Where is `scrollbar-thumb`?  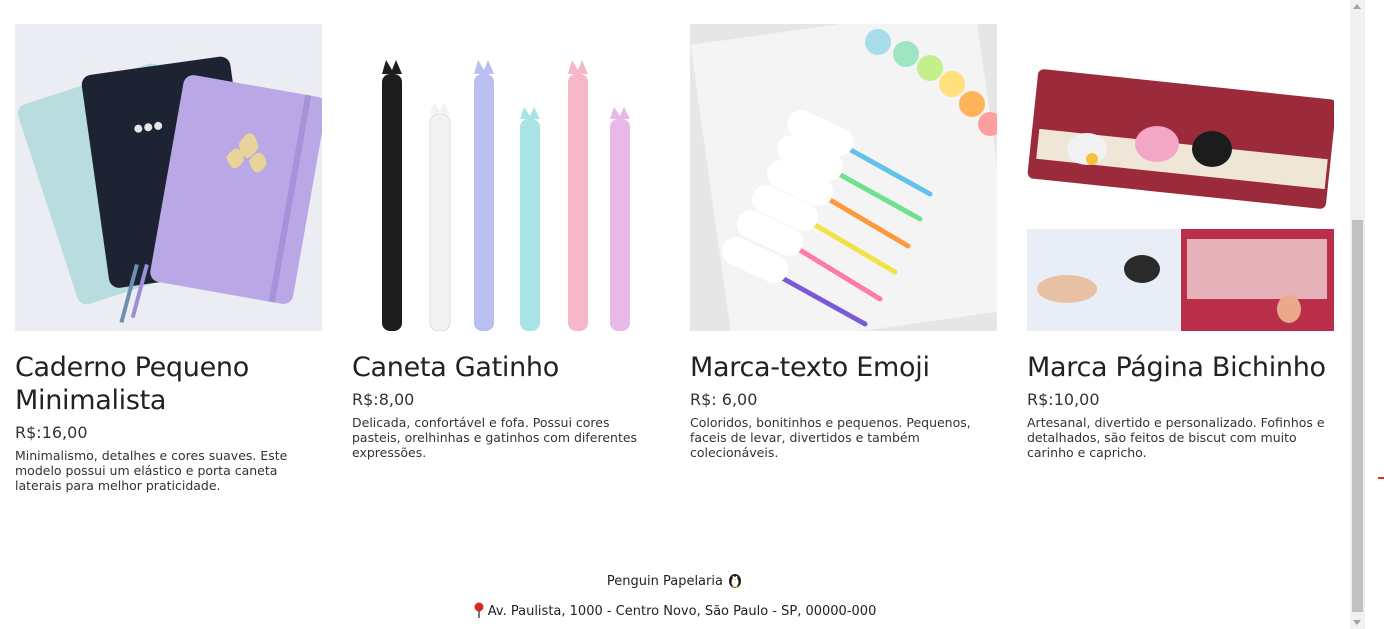 scrollbar-thumb is located at coordinates (1357, 416).